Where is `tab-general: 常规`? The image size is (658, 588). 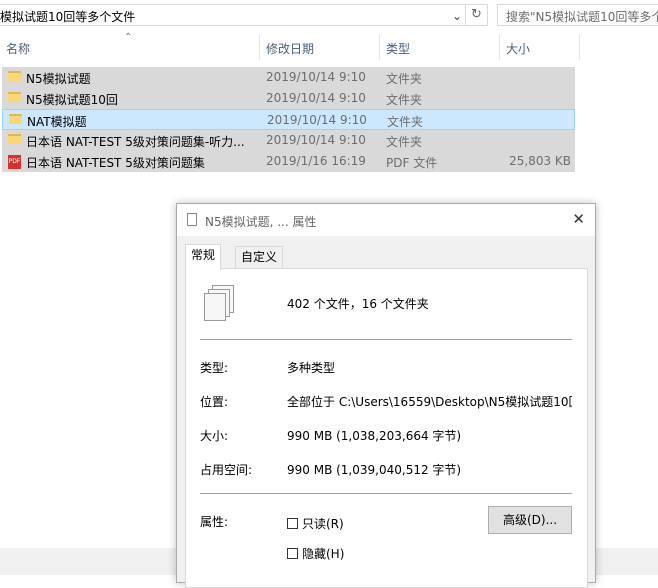 tab-general: 常规 is located at coordinates (203, 257).